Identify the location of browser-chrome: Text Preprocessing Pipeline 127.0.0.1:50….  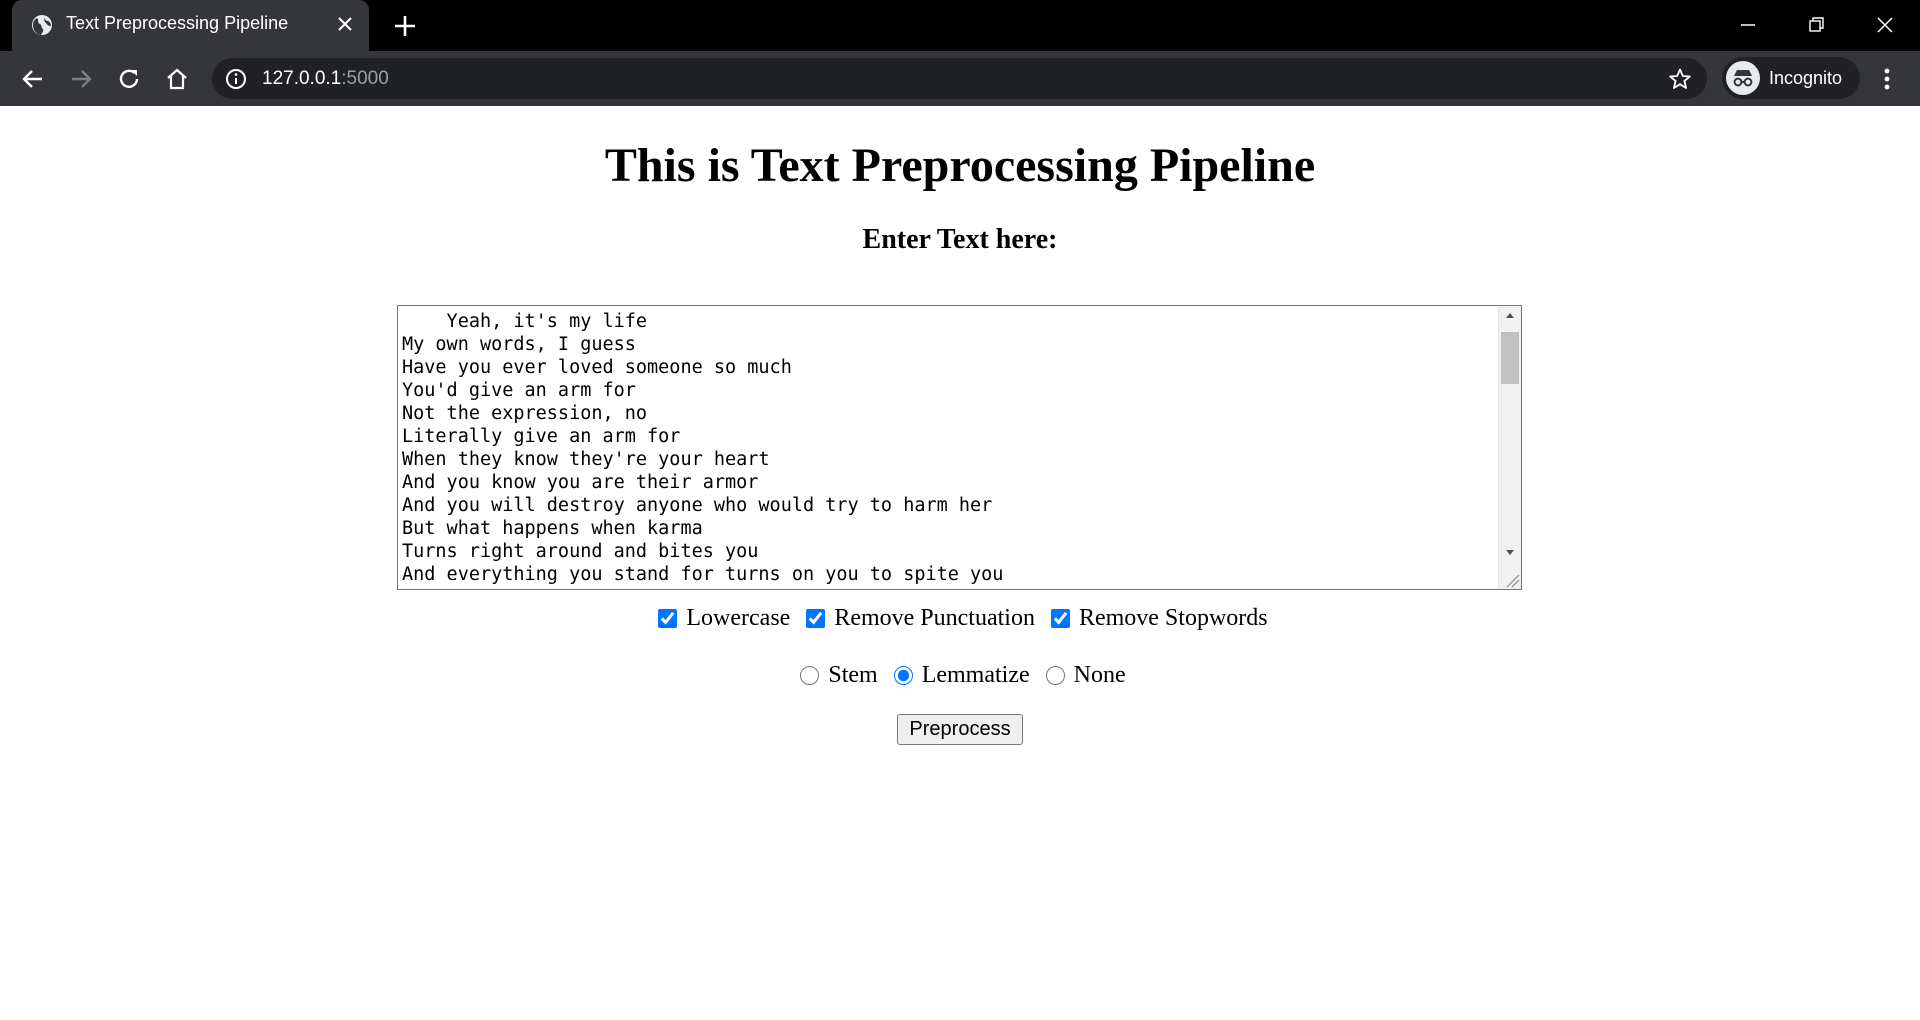
(960, 53).